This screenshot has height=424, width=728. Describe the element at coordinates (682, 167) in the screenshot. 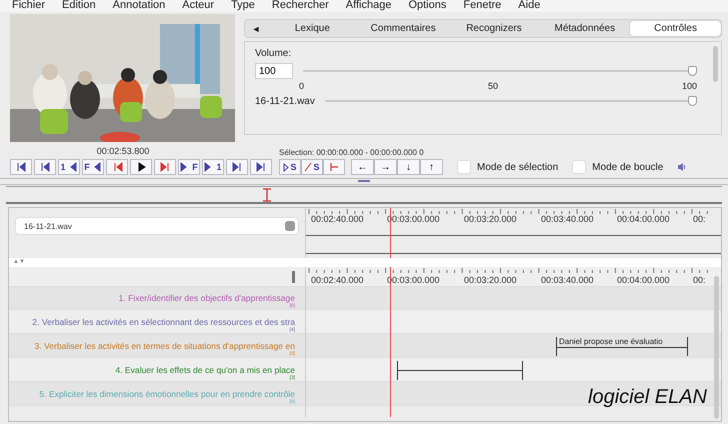

I see `speaker-icon` at that location.